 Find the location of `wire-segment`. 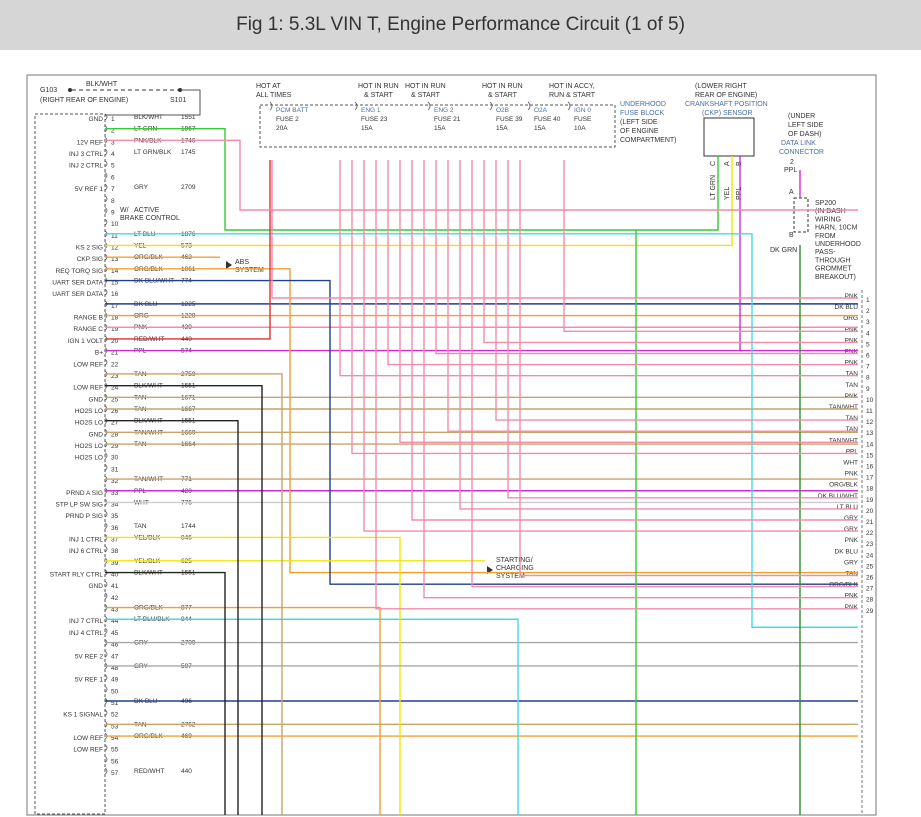

wire-segment is located at coordinates (622, 263).